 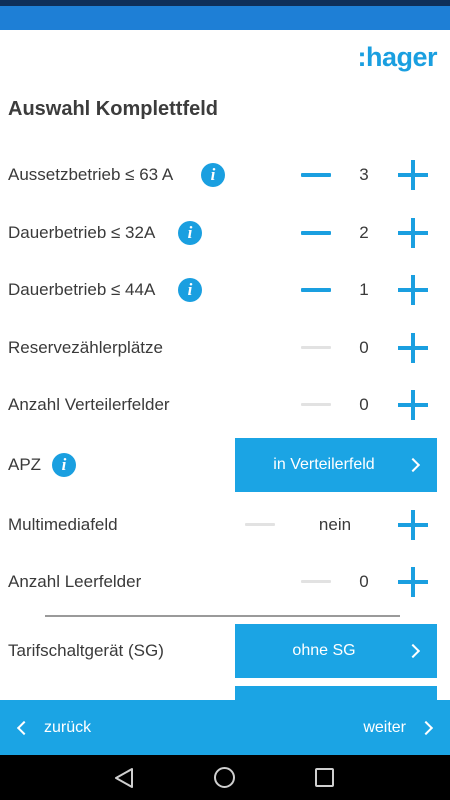 I want to click on row-label: Dauerbetrieb ≤ 44A, so click(x=82, y=289).